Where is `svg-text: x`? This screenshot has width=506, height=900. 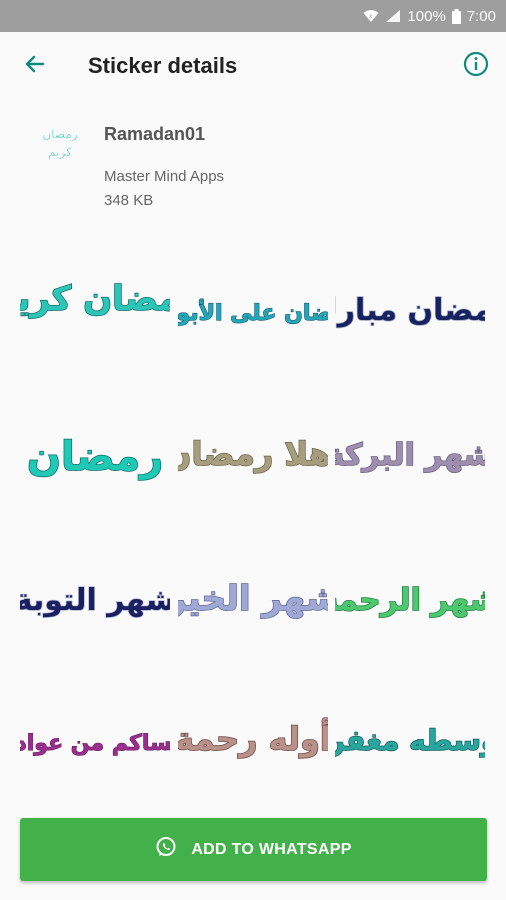
svg-text: x is located at coordinates (371, 16).